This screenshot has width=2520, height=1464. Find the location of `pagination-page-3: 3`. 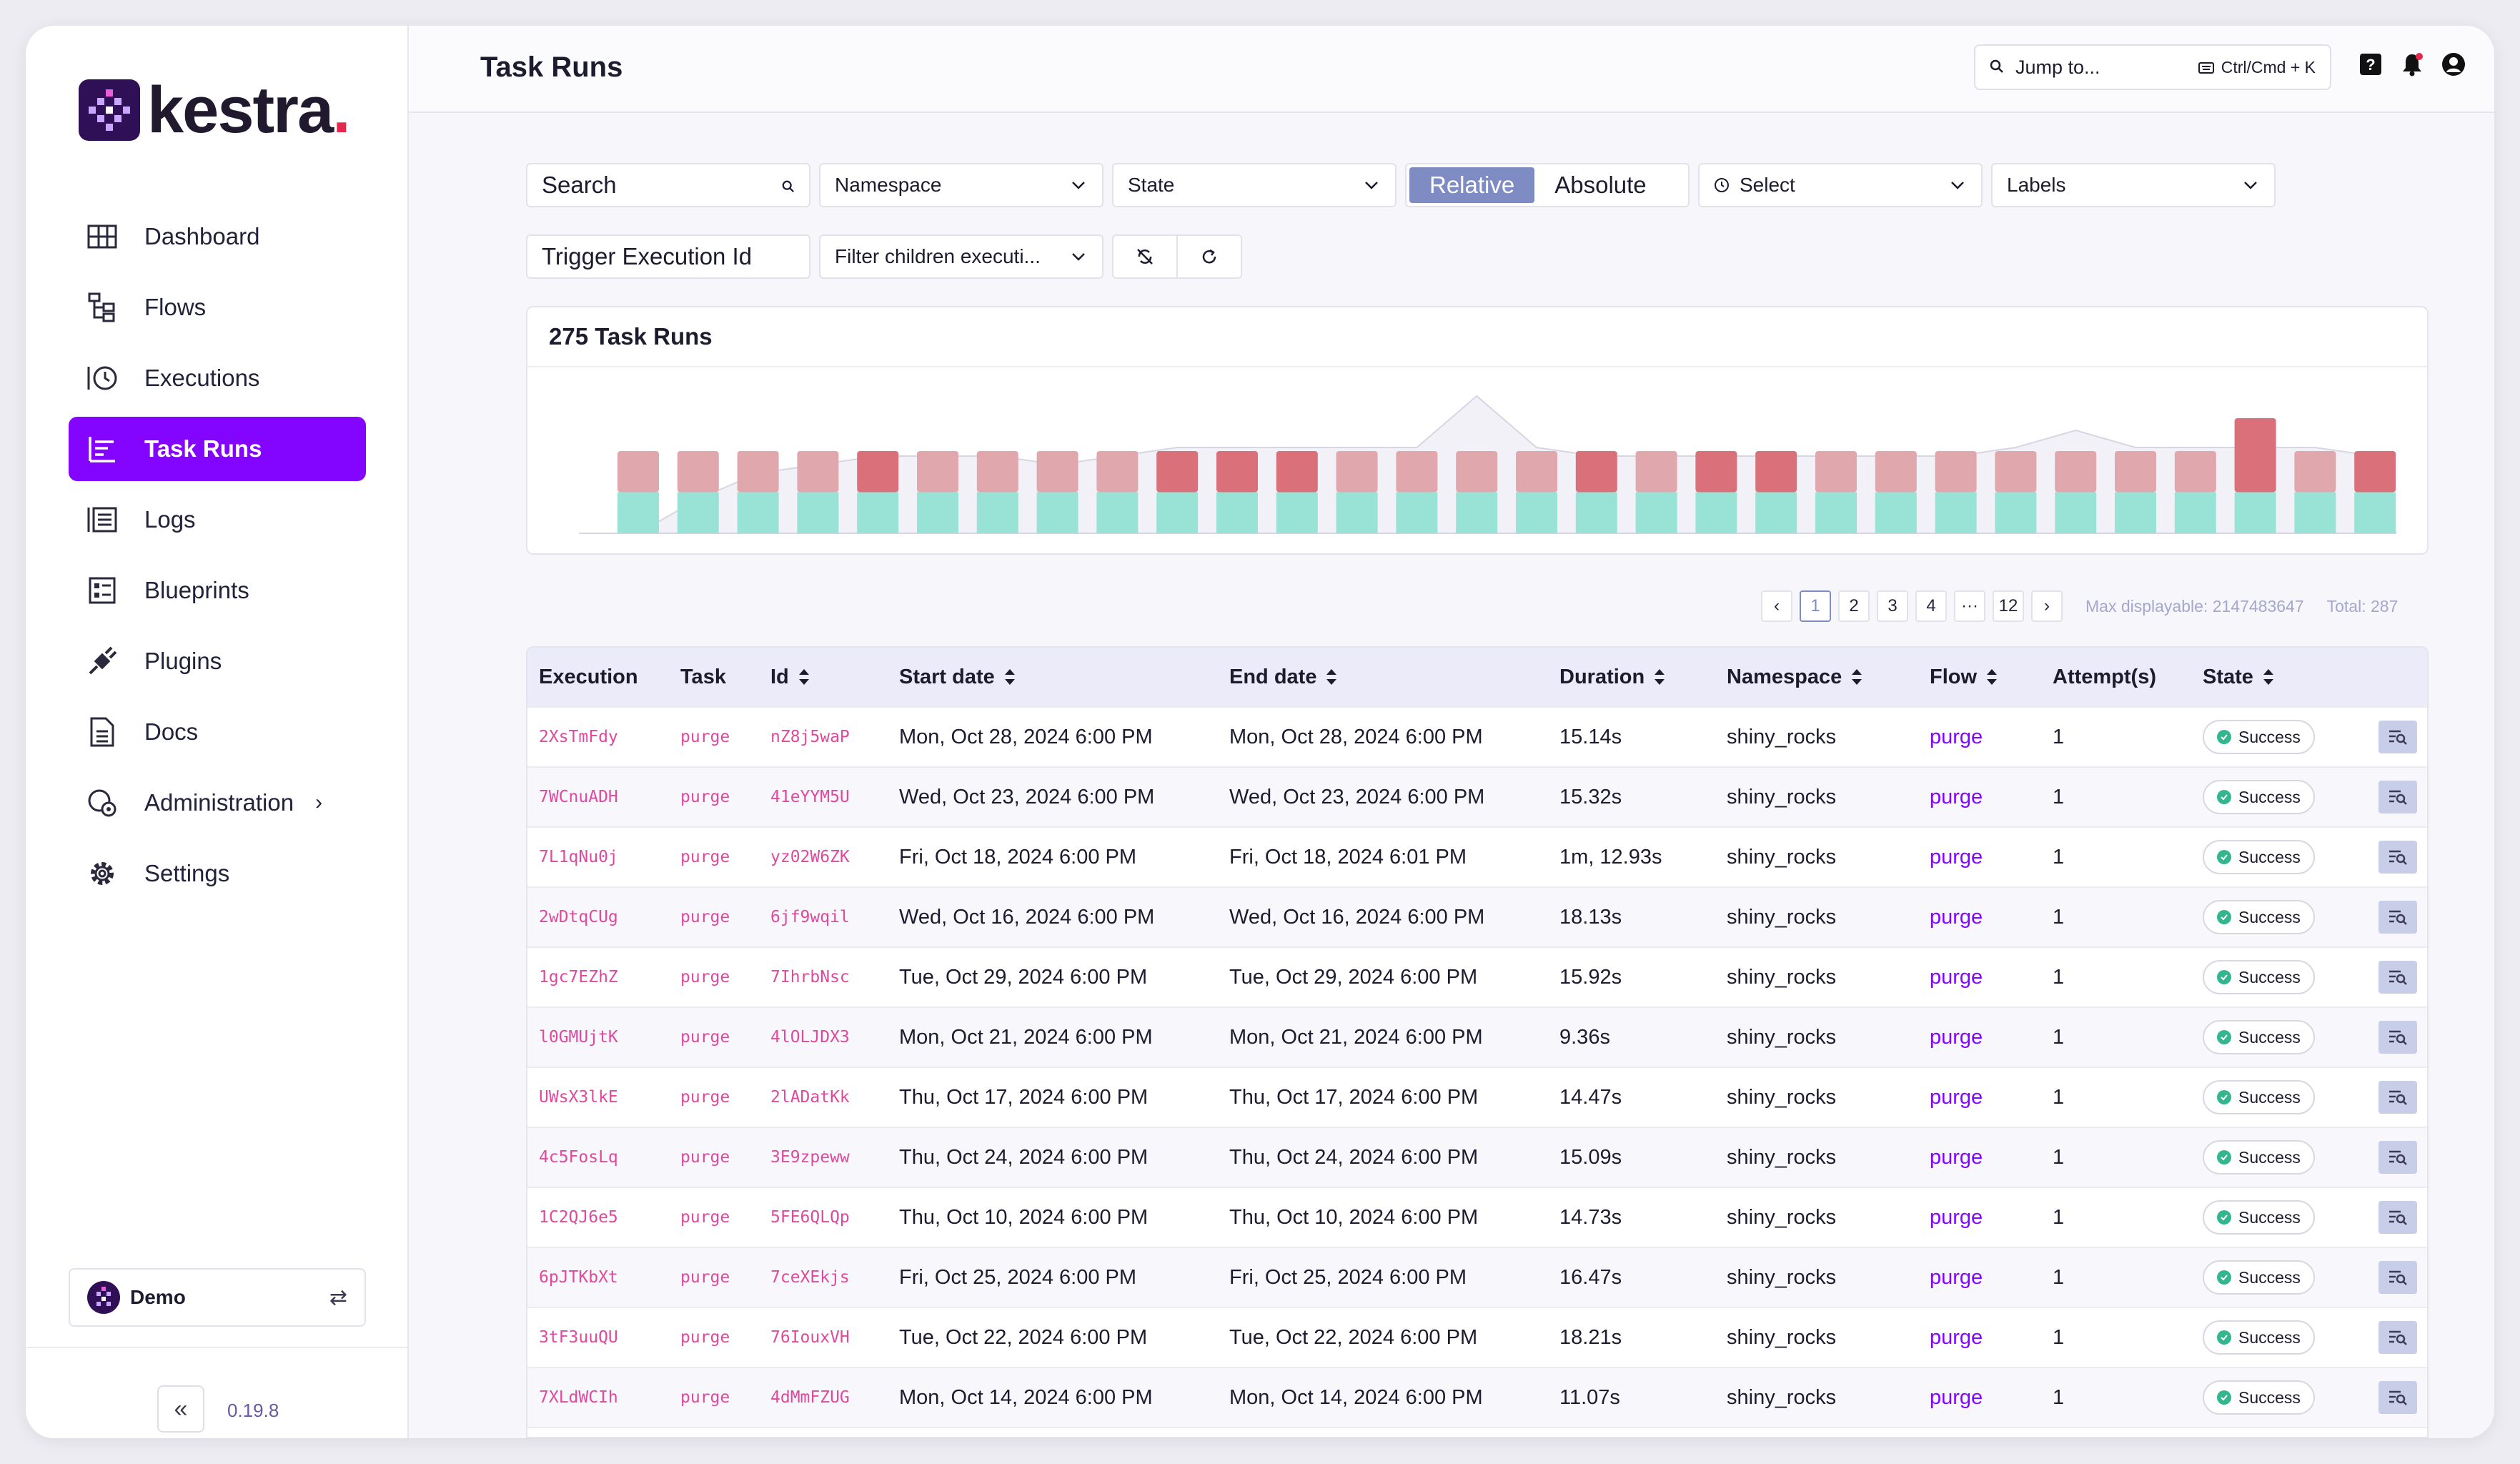

pagination-page-3: 3 is located at coordinates (1892, 606).